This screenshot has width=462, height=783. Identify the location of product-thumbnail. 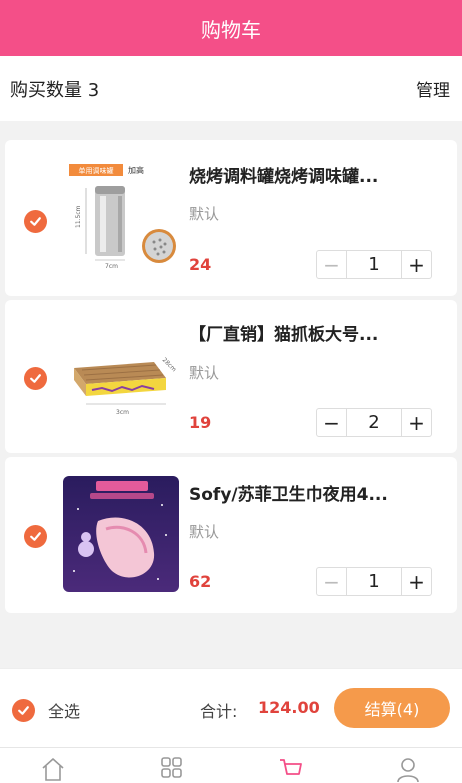
(122, 534).